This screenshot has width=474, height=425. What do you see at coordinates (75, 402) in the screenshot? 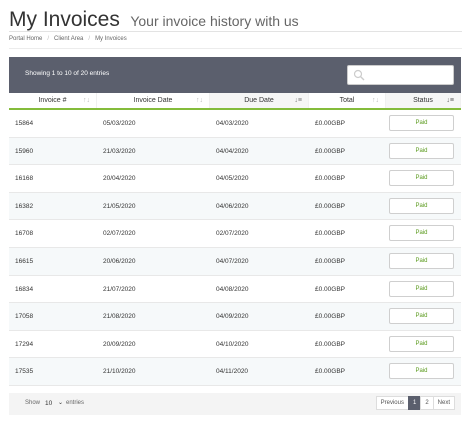
I see `entries-label: entries` at bounding box center [75, 402].